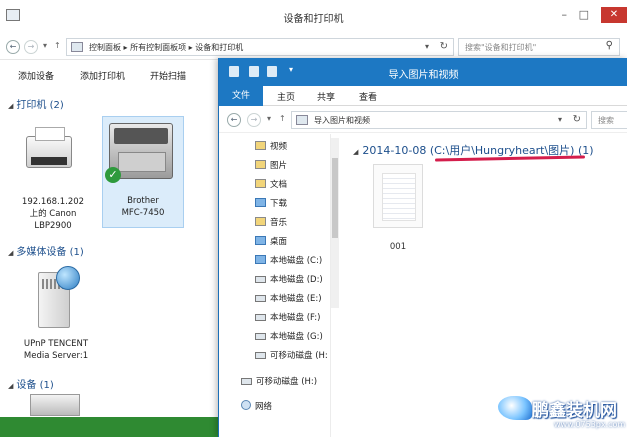 The width and height of the screenshot is (627, 437). Describe the element at coordinates (444, 46) in the screenshot. I see `refresh-icon: ↻` at that location.